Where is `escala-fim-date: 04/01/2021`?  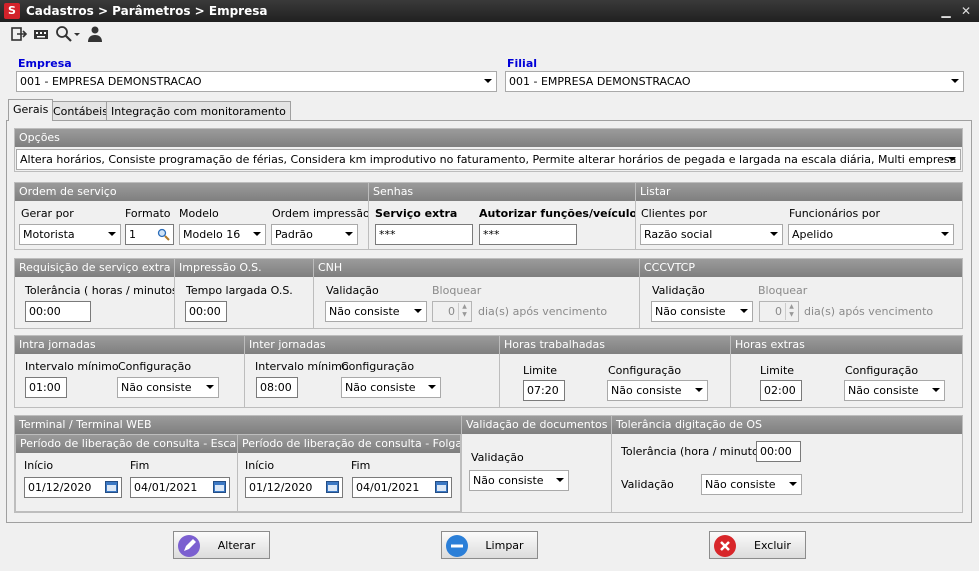 escala-fim-date: 04/01/2021 is located at coordinates (180, 487).